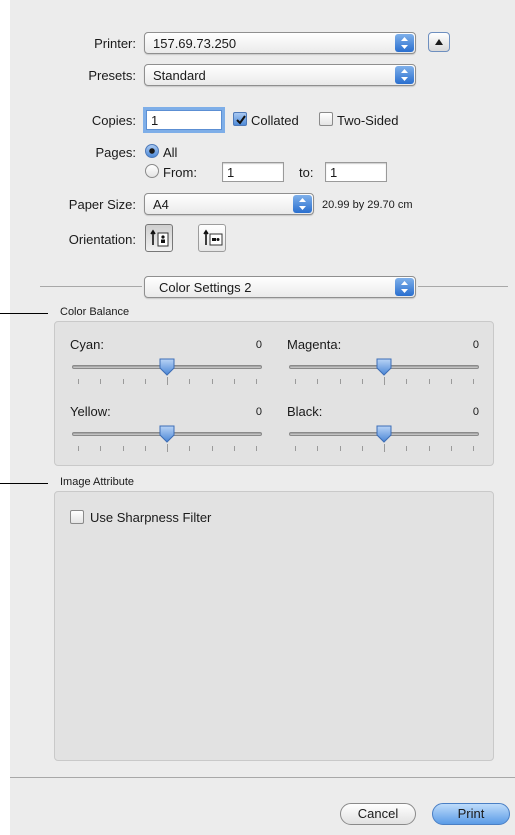 The height and width of the screenshot is (835, 515). What do you see at coordinates (77, 517) in the screenshot?
I see `sharpness-filter-checkbox` at bounding box center [77, 517].